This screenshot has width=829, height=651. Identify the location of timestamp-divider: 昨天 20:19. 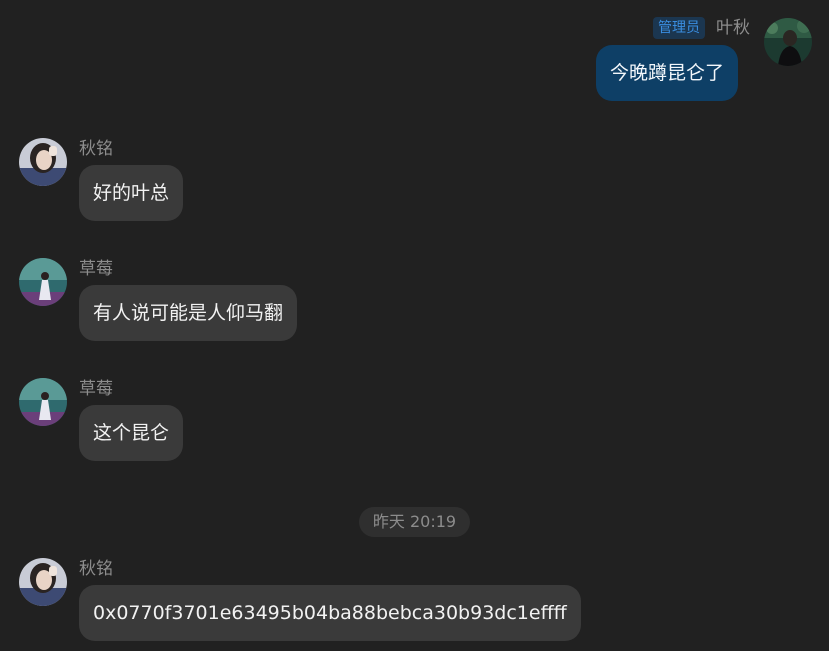
(414, 522).